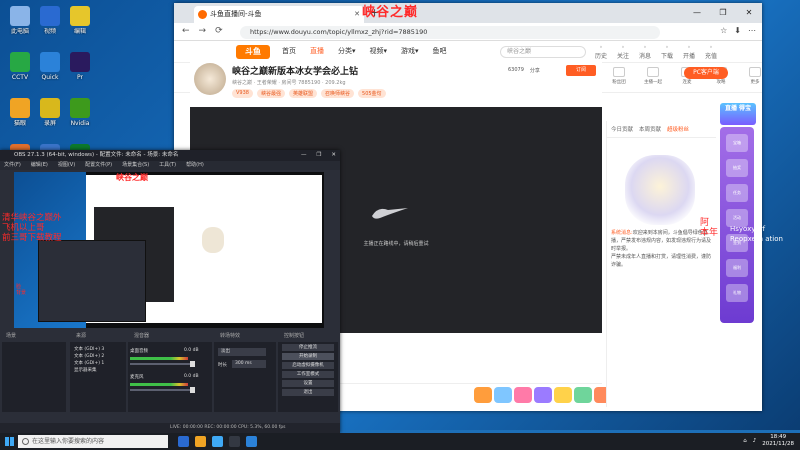 This screenshot has width=800, height=450. I want to click on obs-menu-item: 场景集合(S), so click(135, 165).